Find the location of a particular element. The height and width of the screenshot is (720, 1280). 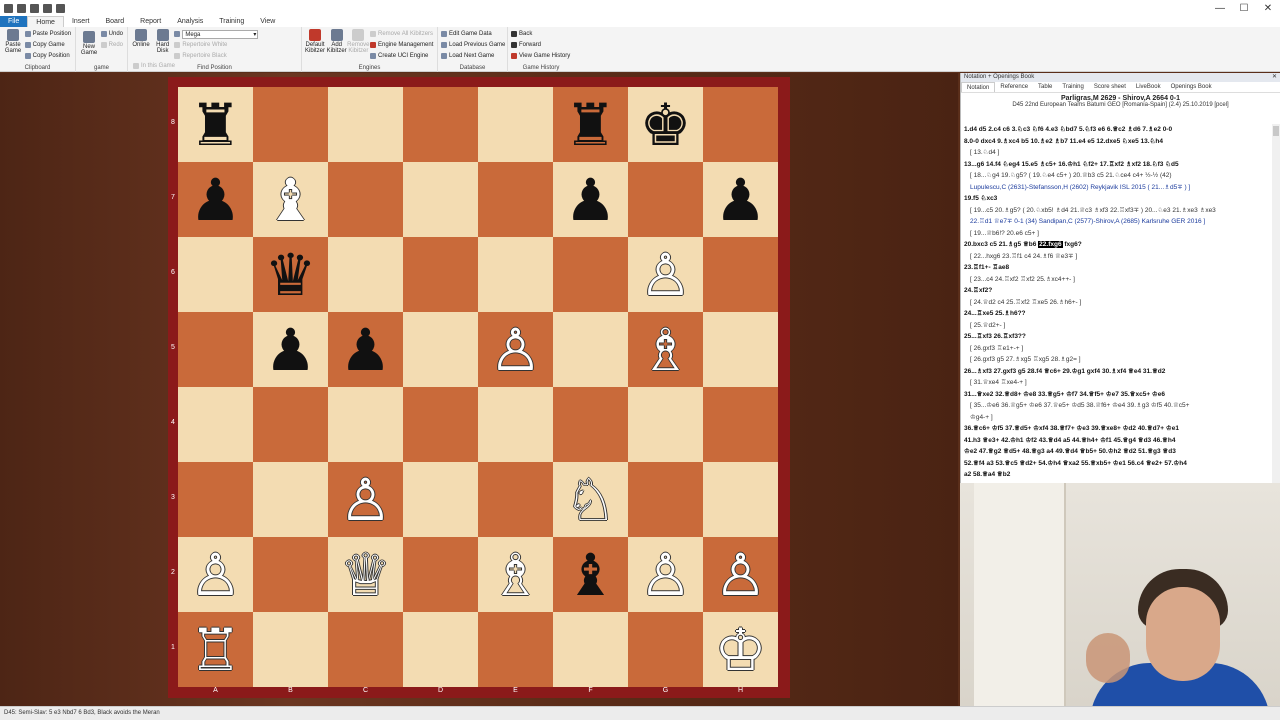

square-d5 is located at coordinates (440, 349).